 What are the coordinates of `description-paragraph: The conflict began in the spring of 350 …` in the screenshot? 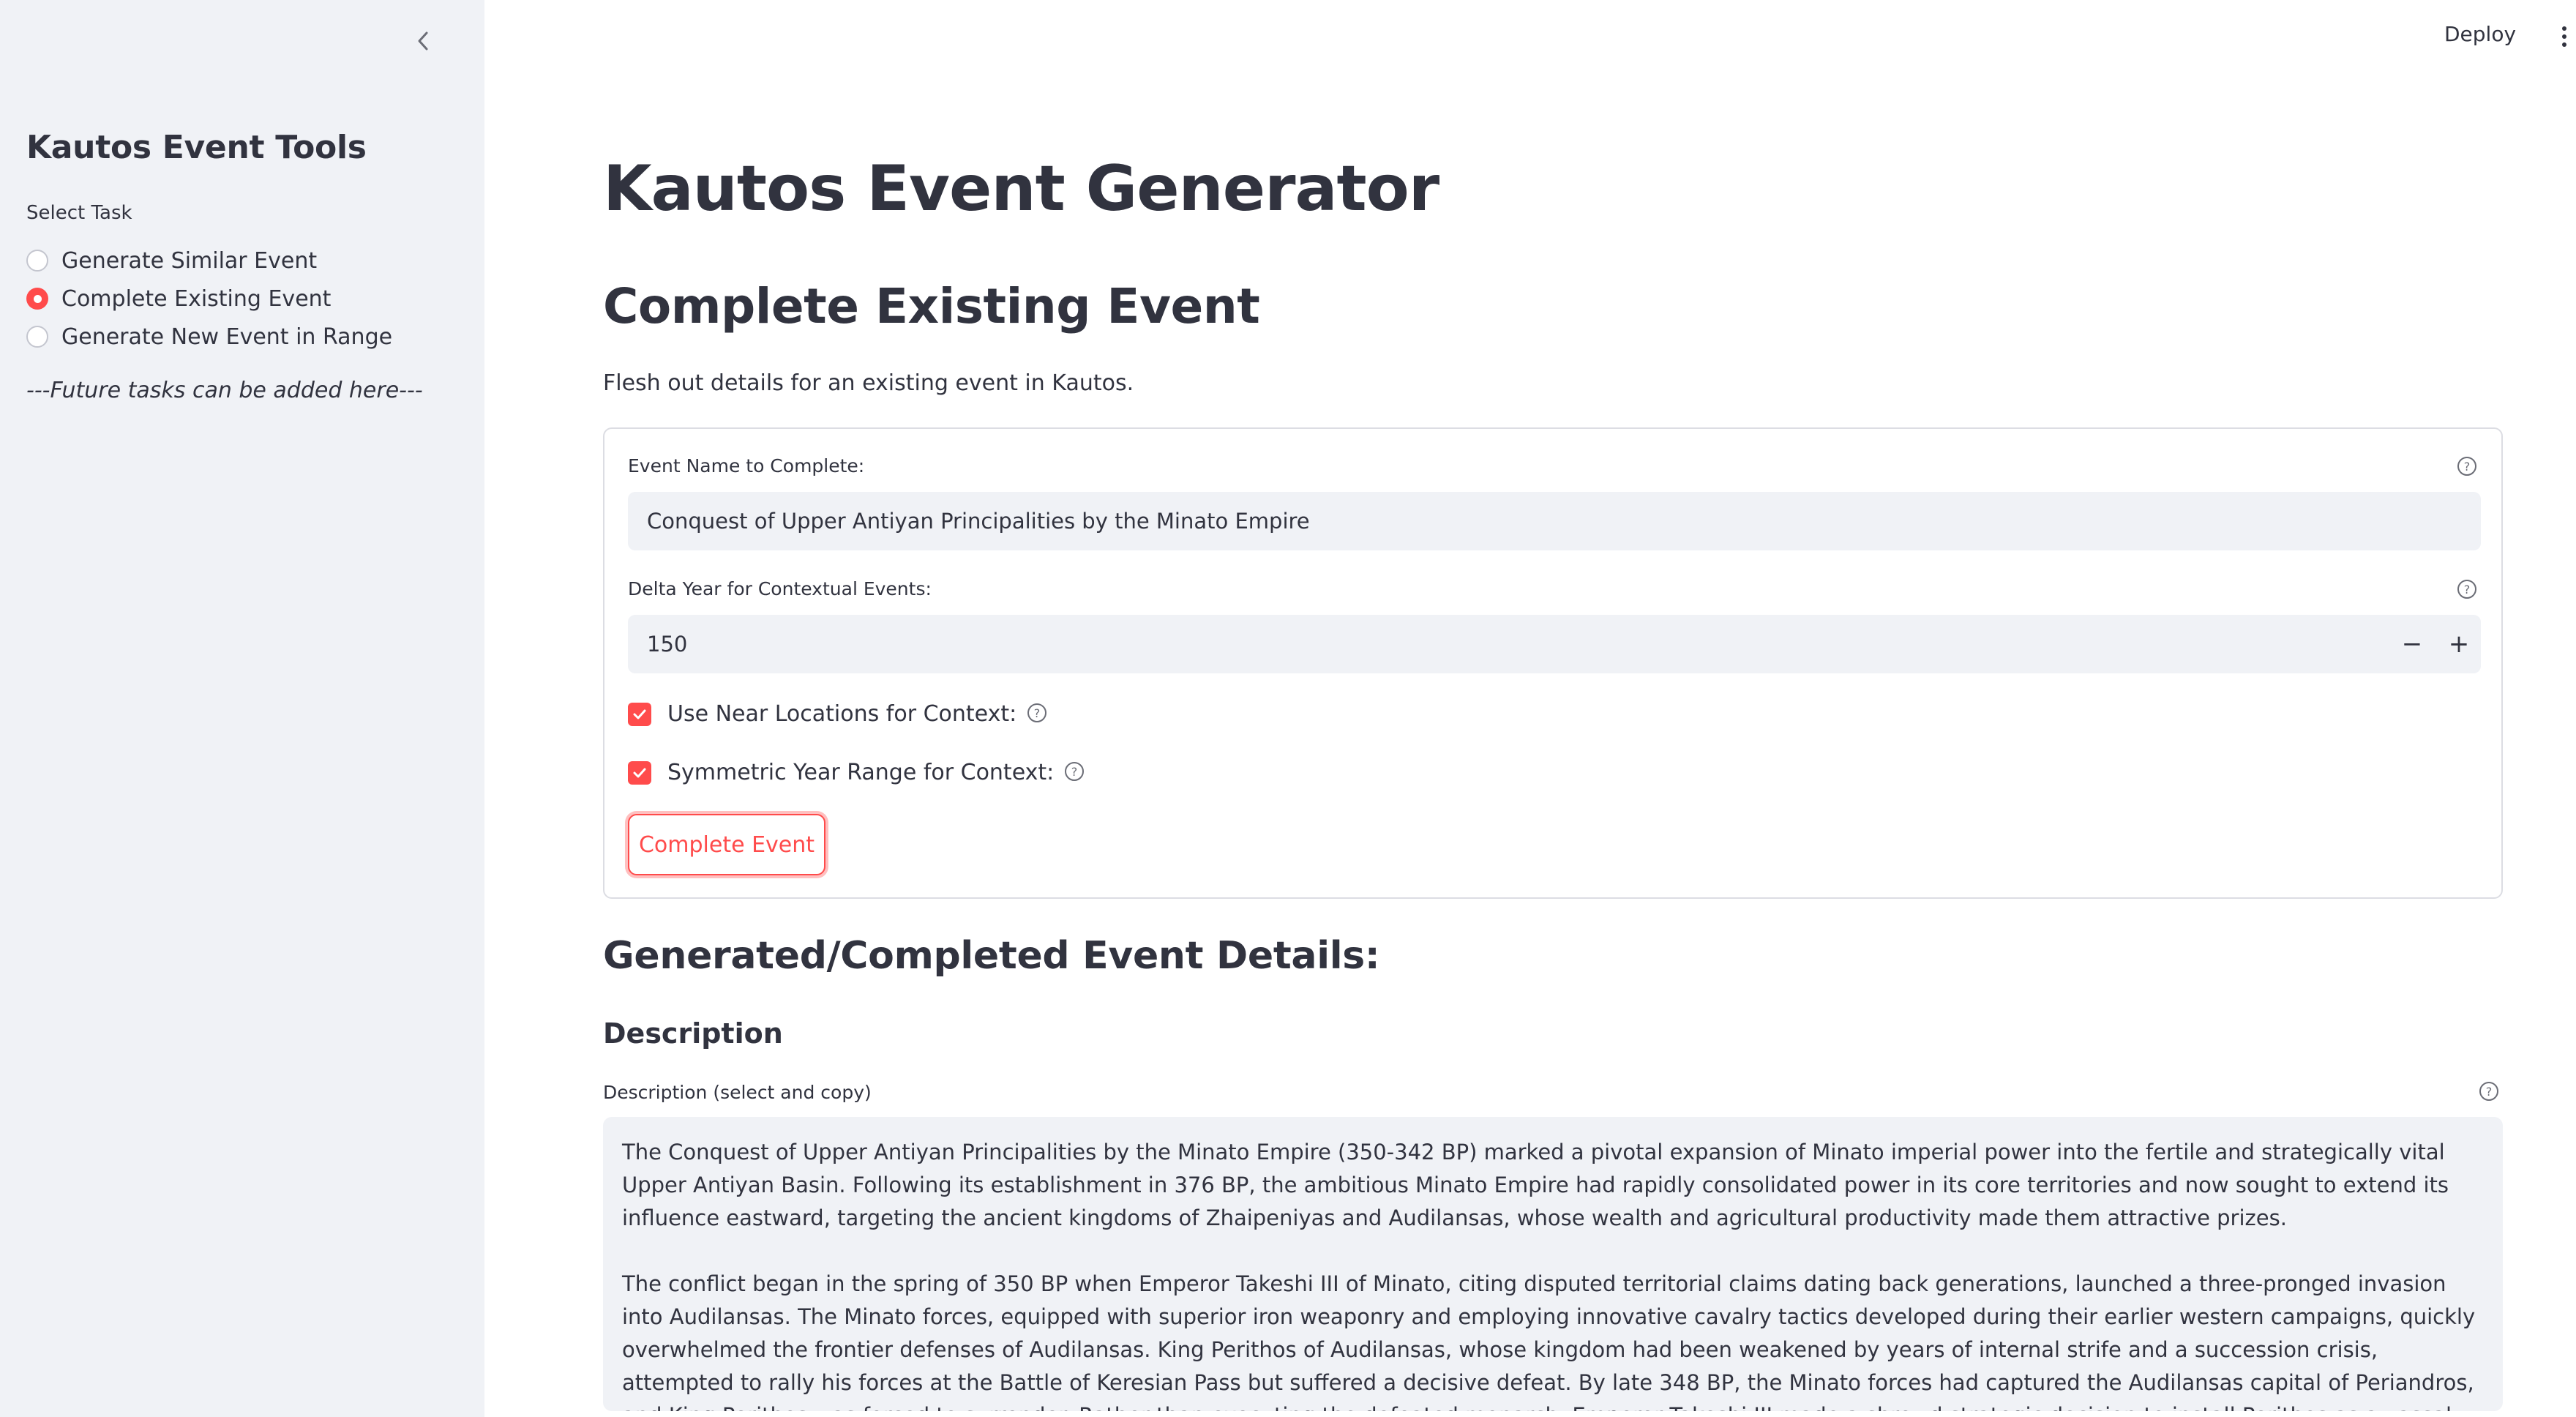 It's located at (1549, 1341).